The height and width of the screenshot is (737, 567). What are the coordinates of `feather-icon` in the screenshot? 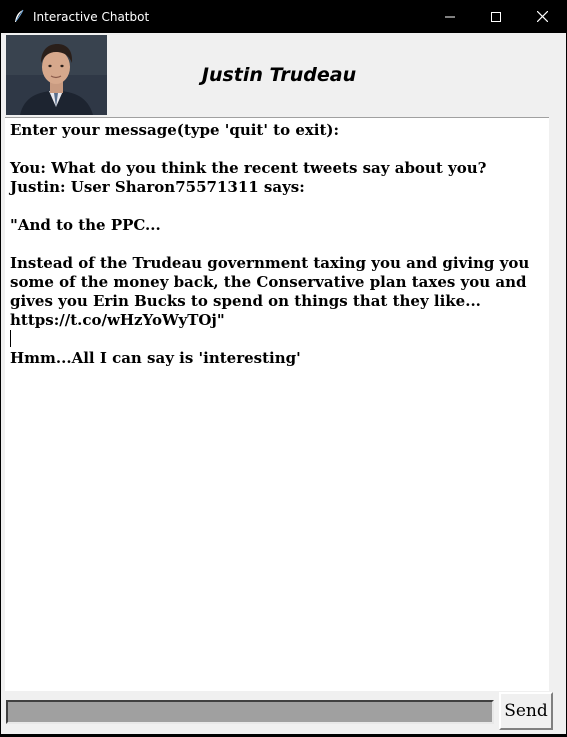 It's located at (19, 15).